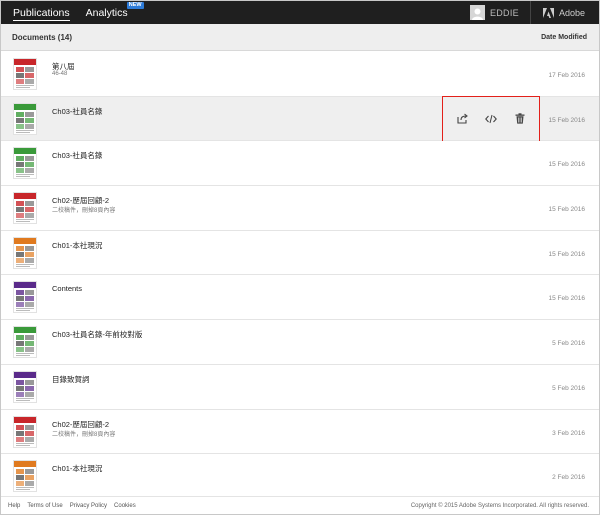 Image resolution: width=600 pixels, height=515 pixels. Describe the element at coordinates (60, 74) in the screenshot. I see `document-description: 46-48` at that location.